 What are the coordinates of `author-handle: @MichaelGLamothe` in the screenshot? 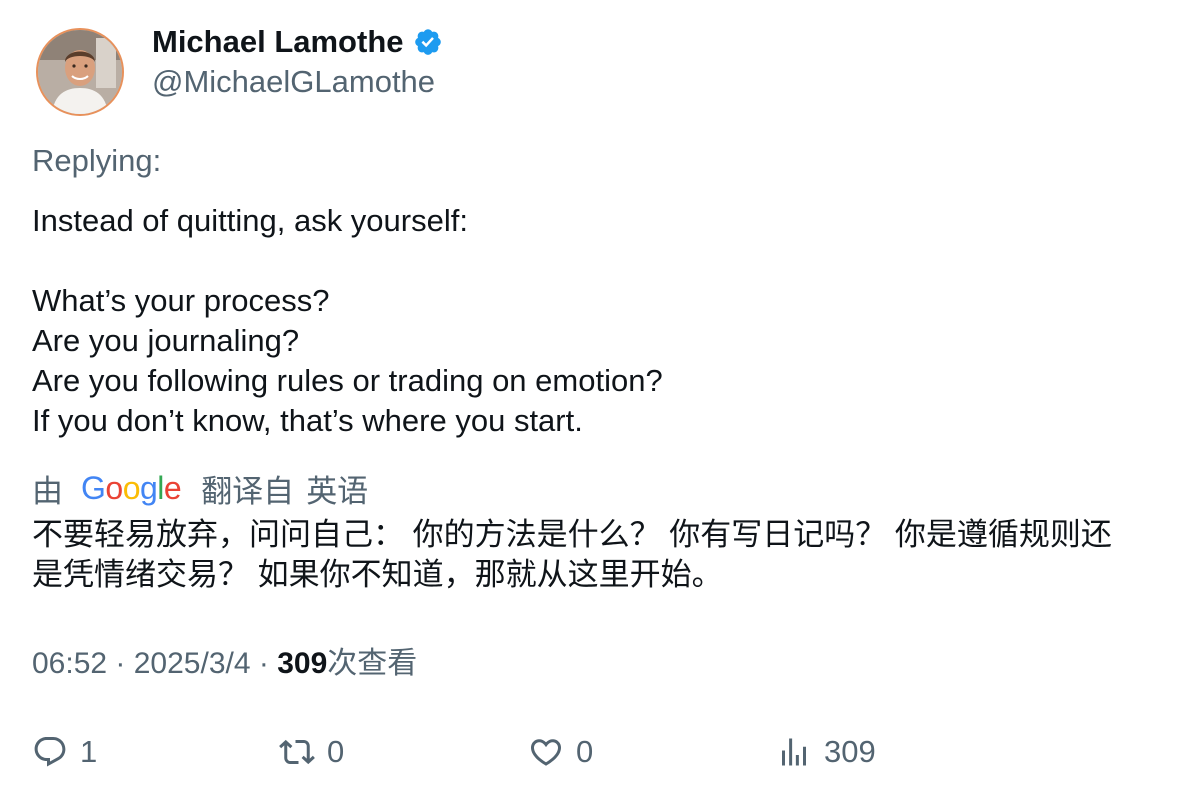 It's located at (293, 82).